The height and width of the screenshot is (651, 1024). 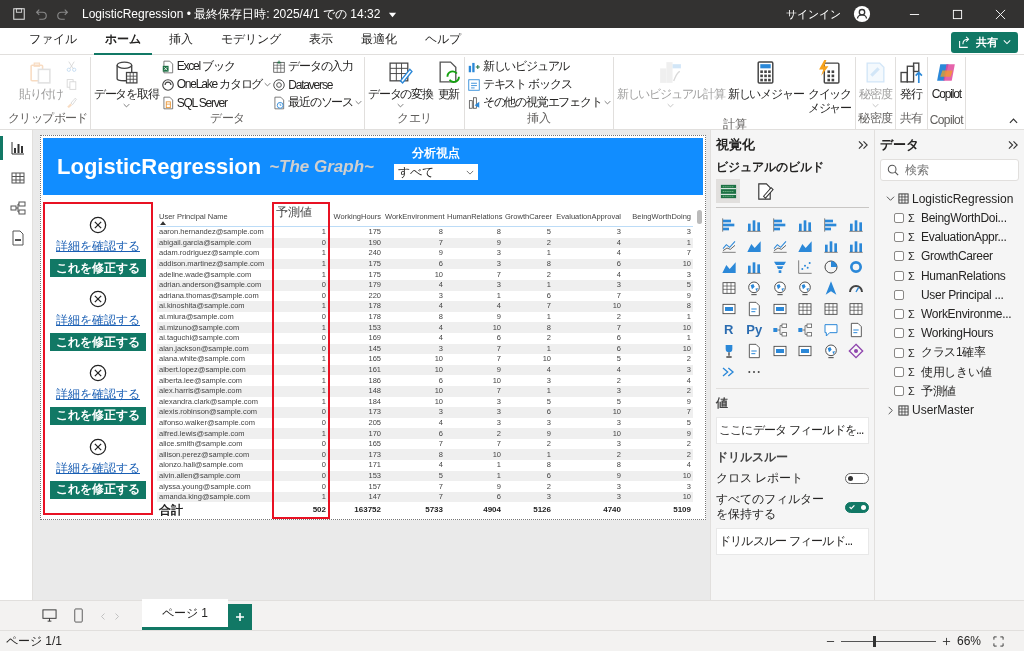 What do you see at coordinates (448, 81) in the screenshot?
I see `ribbon-button: 更新` at bounding box center [448, 81].